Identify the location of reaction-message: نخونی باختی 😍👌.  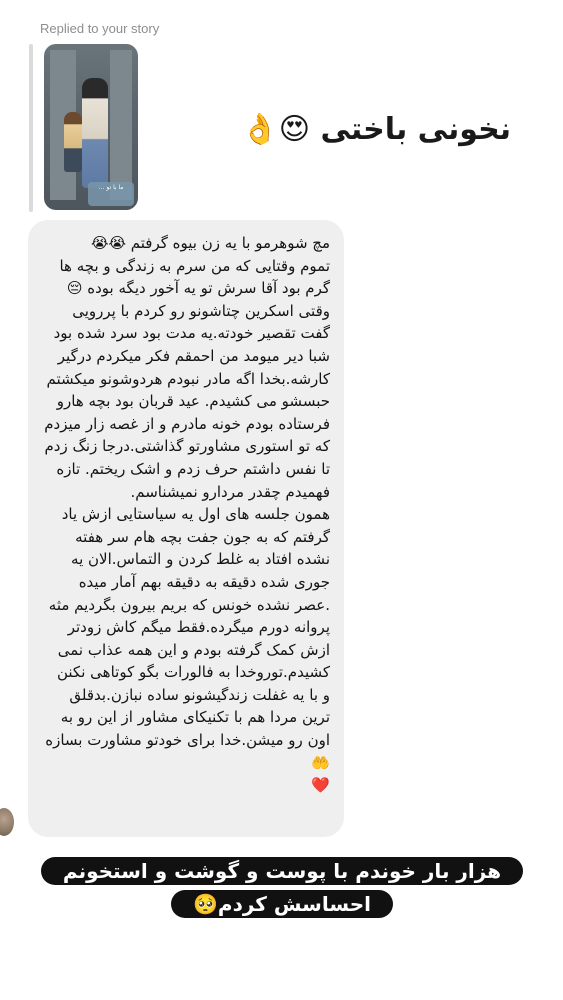
(376, 129).